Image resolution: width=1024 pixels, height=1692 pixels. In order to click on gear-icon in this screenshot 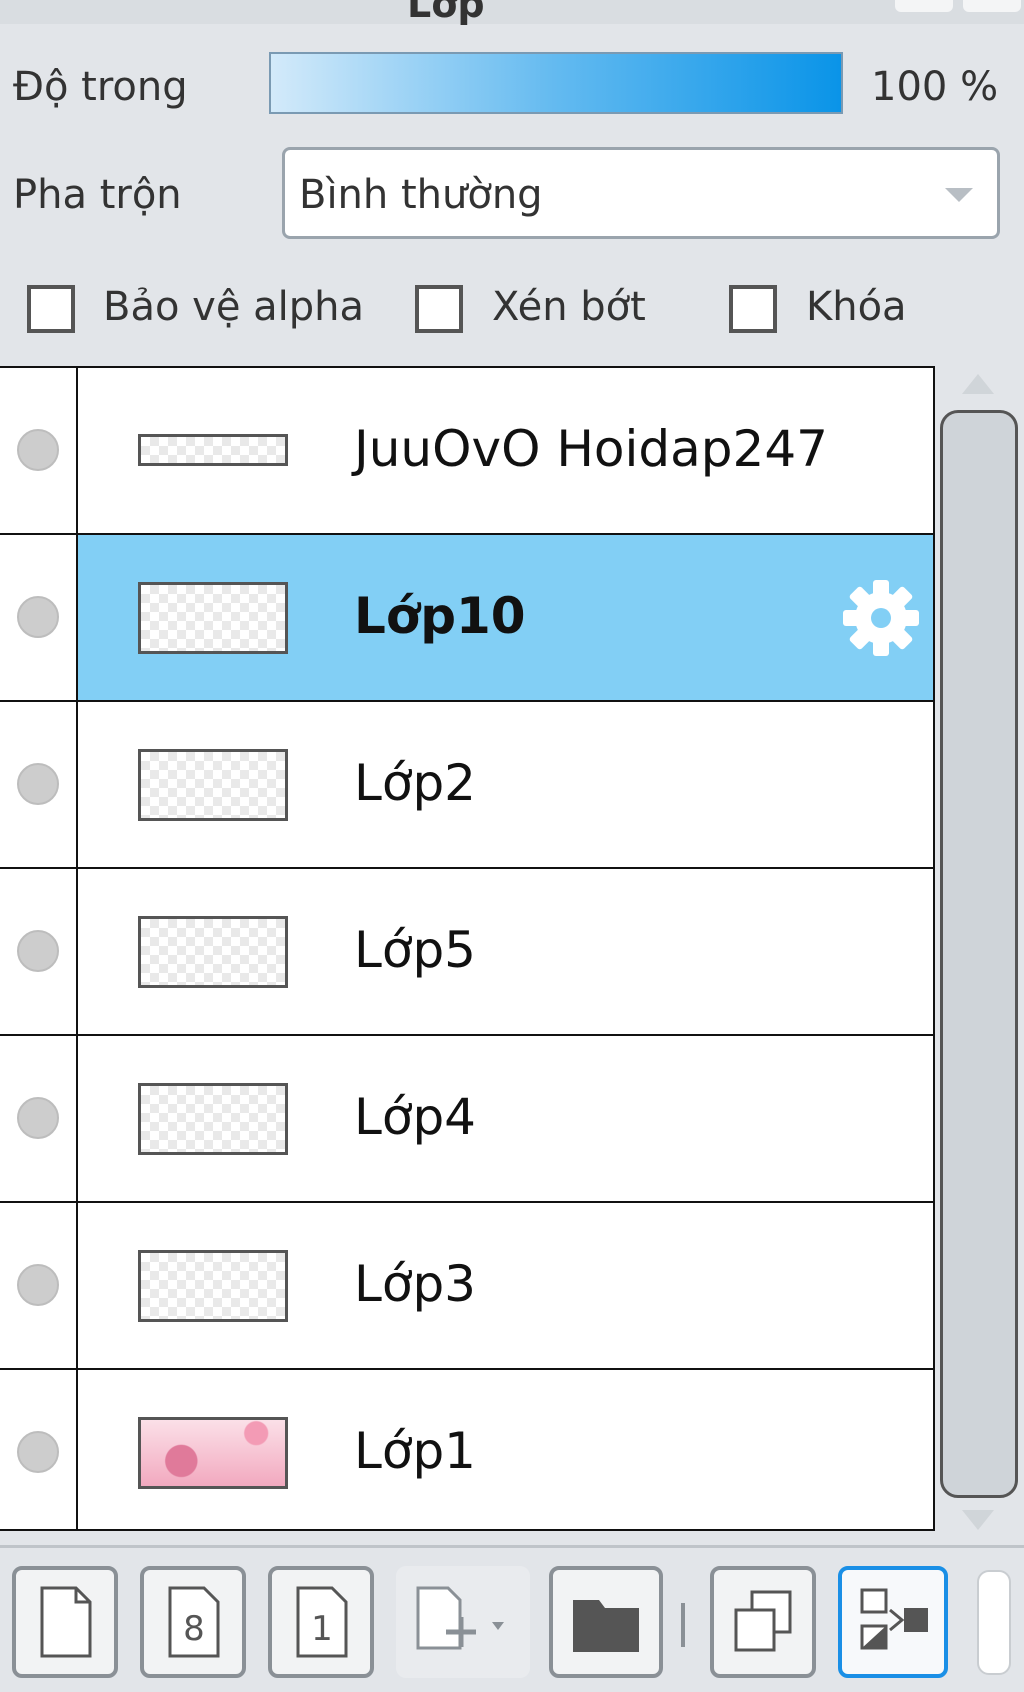, I will do `click(881, 618)`.